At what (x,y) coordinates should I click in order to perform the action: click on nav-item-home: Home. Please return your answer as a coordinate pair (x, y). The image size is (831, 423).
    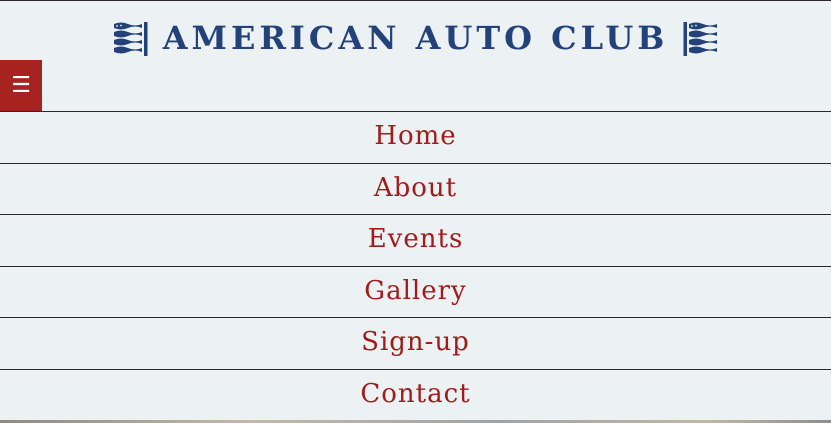
    Looking at the image, I should click on (415, 137).